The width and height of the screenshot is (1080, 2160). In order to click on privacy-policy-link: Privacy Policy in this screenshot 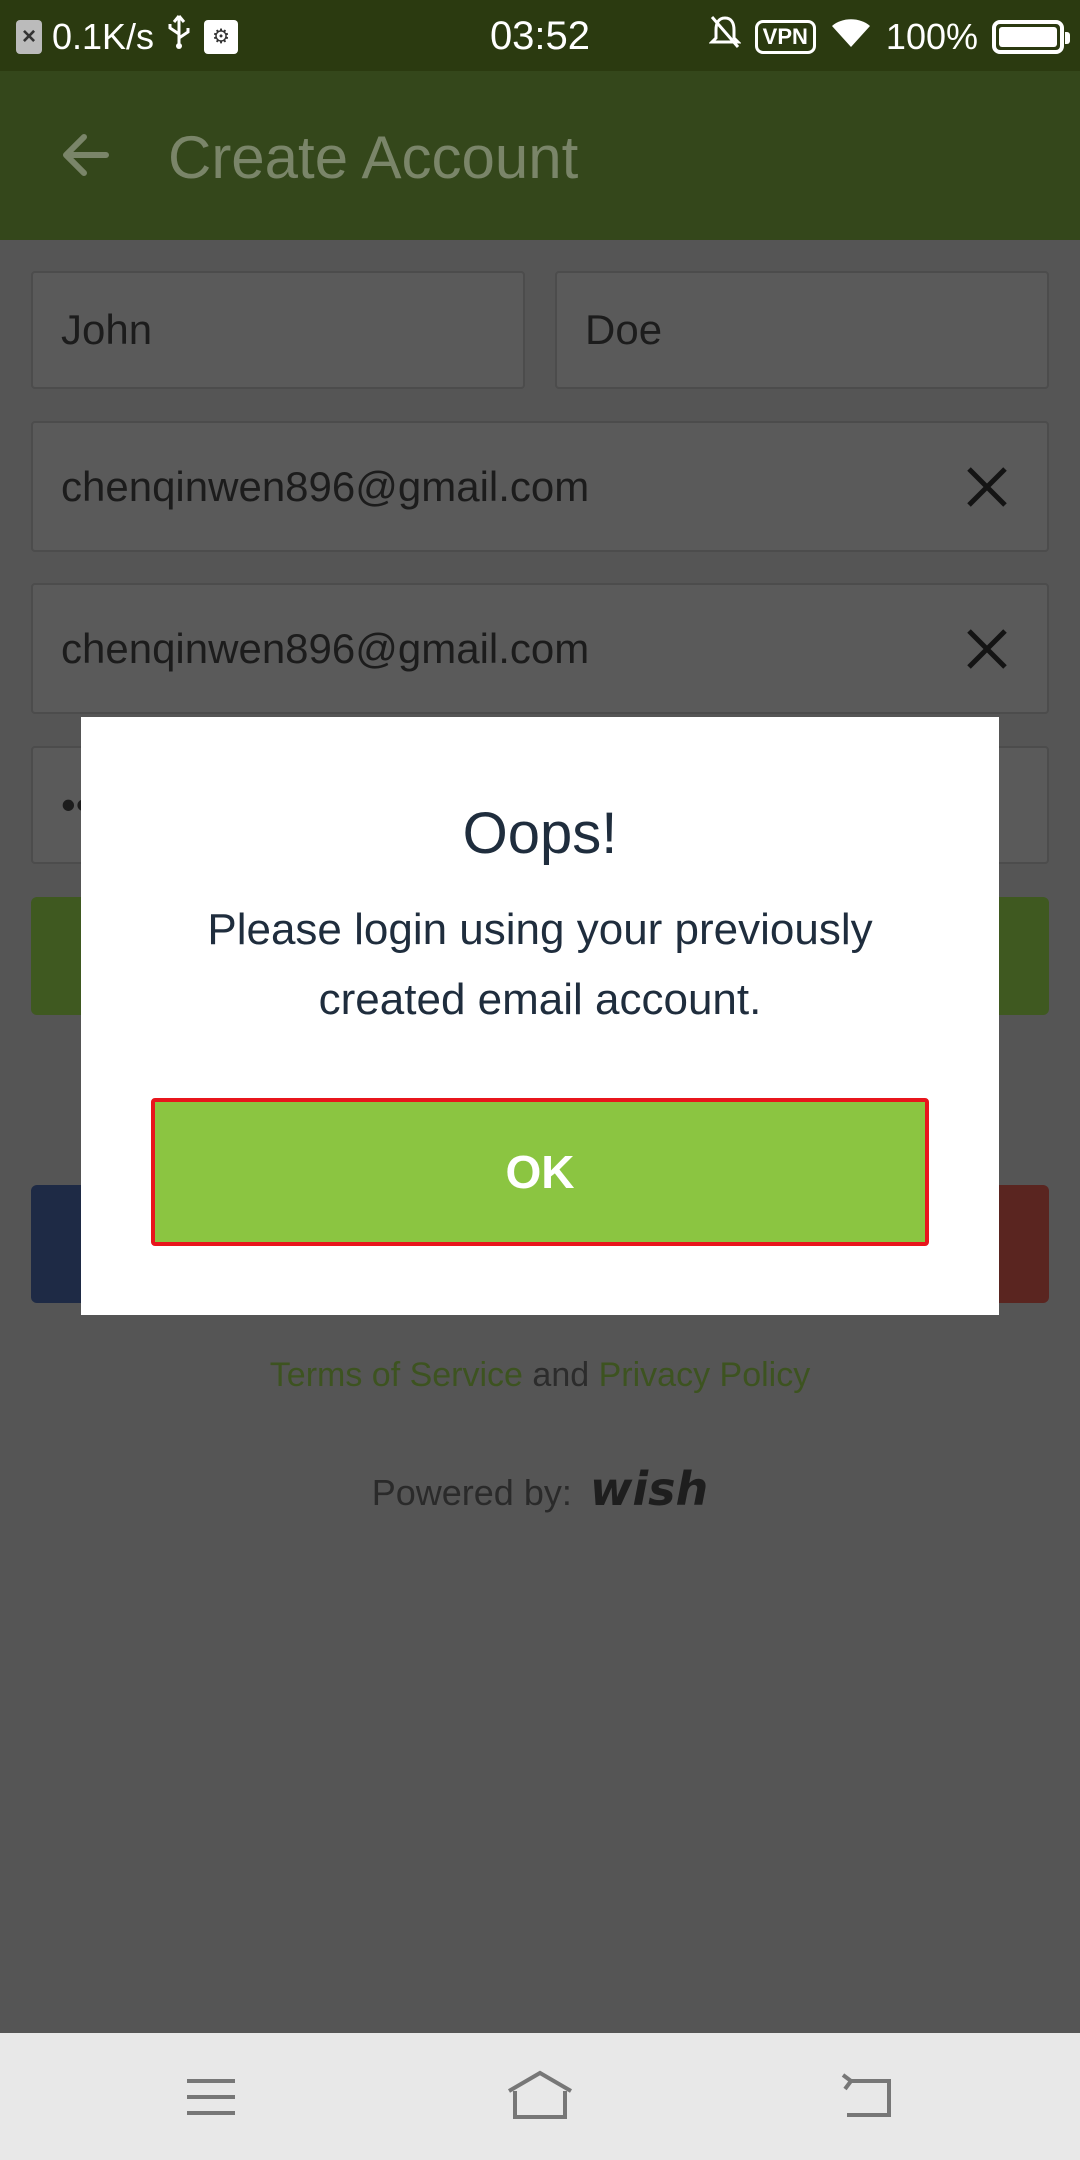, I will do `click(705, 1375)`.